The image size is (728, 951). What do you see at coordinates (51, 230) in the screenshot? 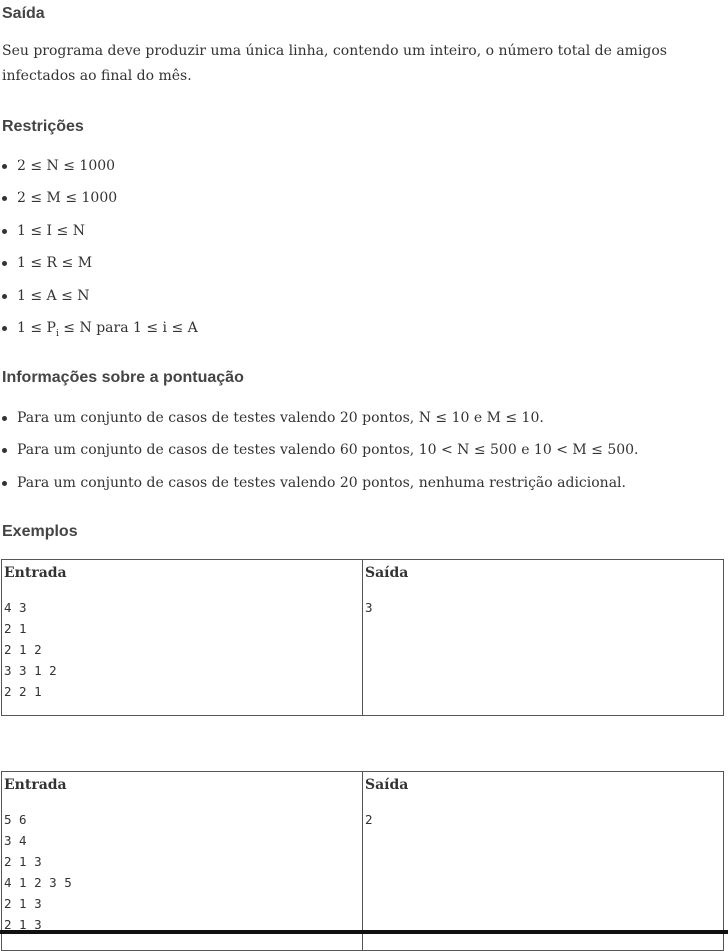
I see `restriction-text: 1 ≤ I ≤ N` at bounding box center [51, 230].